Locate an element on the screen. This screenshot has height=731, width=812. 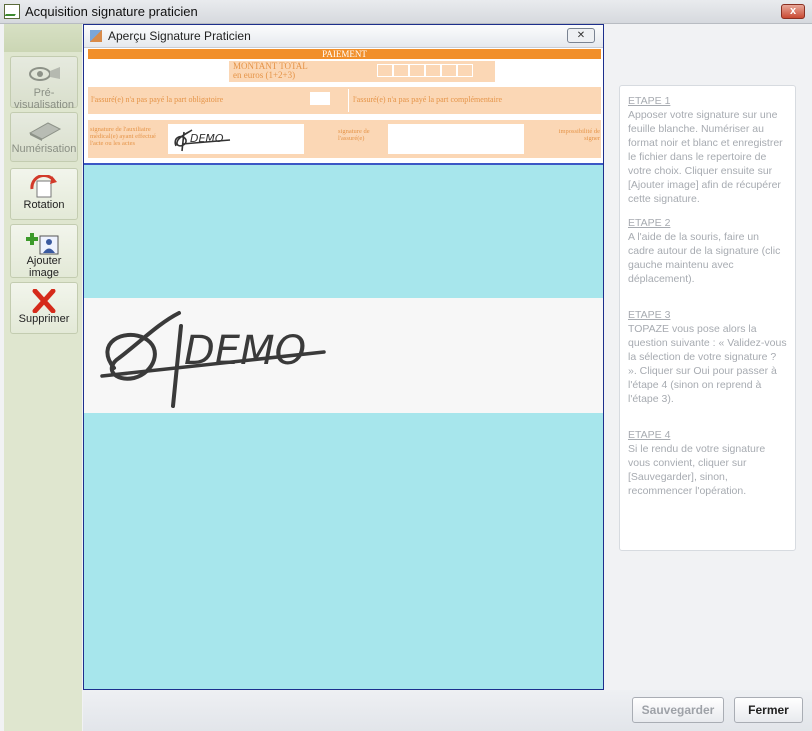
step-4-title: ETAPE 4 is located at coordinates (649, 435).